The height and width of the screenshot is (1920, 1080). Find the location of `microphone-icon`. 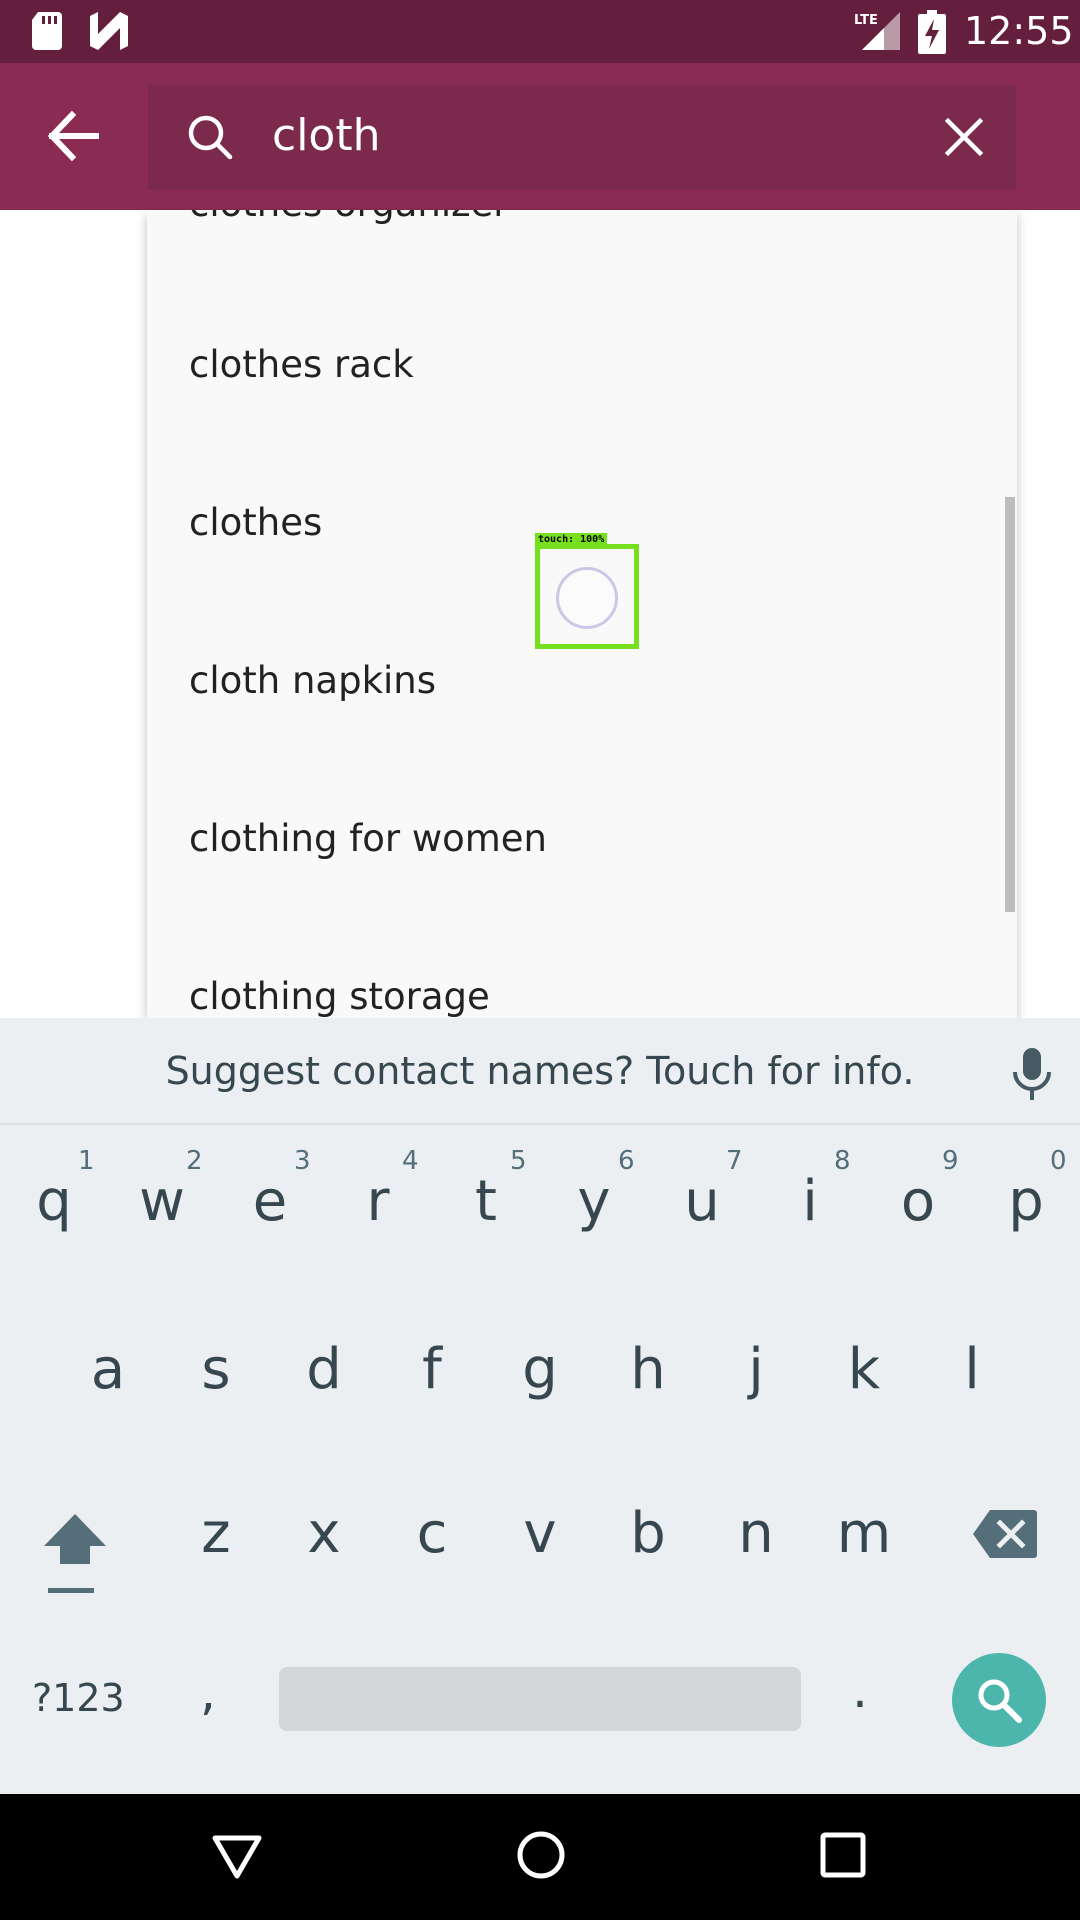

microphone-icon is located at coordinates (1032, 1074).